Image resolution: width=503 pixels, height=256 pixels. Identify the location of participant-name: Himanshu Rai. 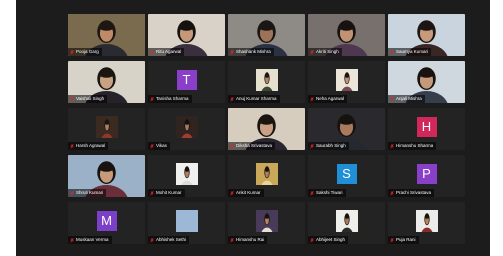
(250, 239).